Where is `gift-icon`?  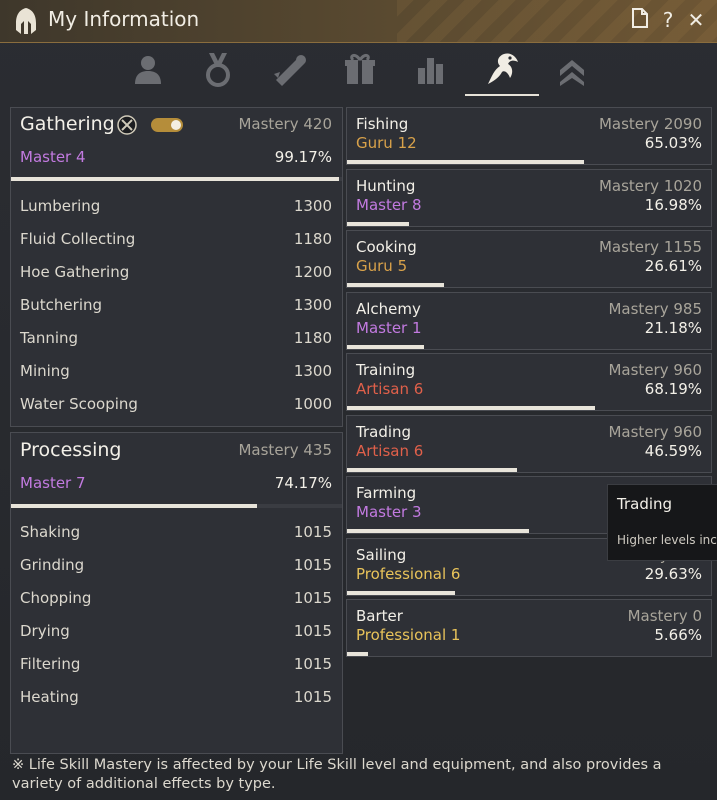 gift-icon is located at coordinates (360, 69).